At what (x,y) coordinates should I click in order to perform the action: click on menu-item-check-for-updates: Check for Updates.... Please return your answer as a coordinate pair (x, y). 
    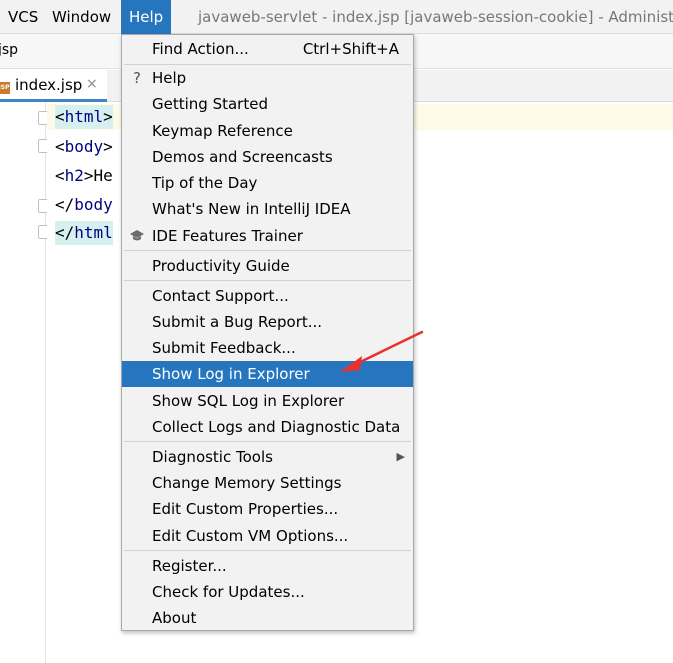
    Looking at the image, I should click on (267, 592).